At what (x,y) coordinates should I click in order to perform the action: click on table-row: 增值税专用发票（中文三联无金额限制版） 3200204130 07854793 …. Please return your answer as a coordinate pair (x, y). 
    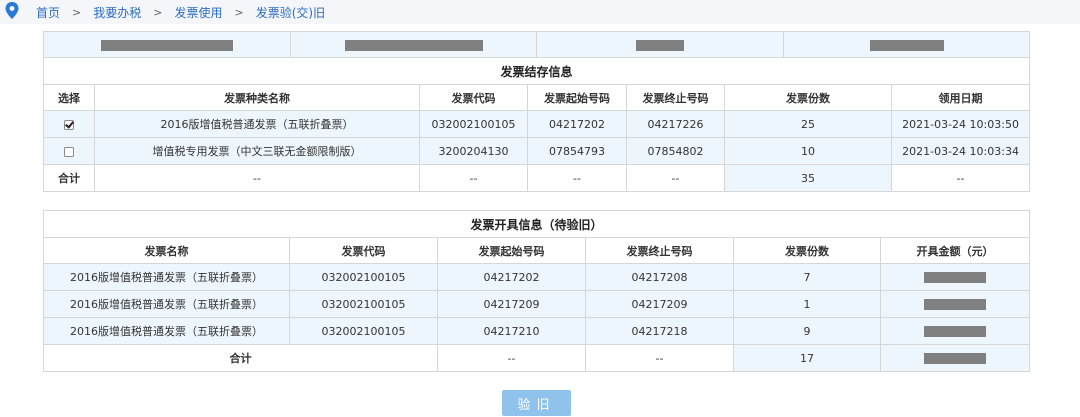
    Looking at the image, I should click on (537, 151).